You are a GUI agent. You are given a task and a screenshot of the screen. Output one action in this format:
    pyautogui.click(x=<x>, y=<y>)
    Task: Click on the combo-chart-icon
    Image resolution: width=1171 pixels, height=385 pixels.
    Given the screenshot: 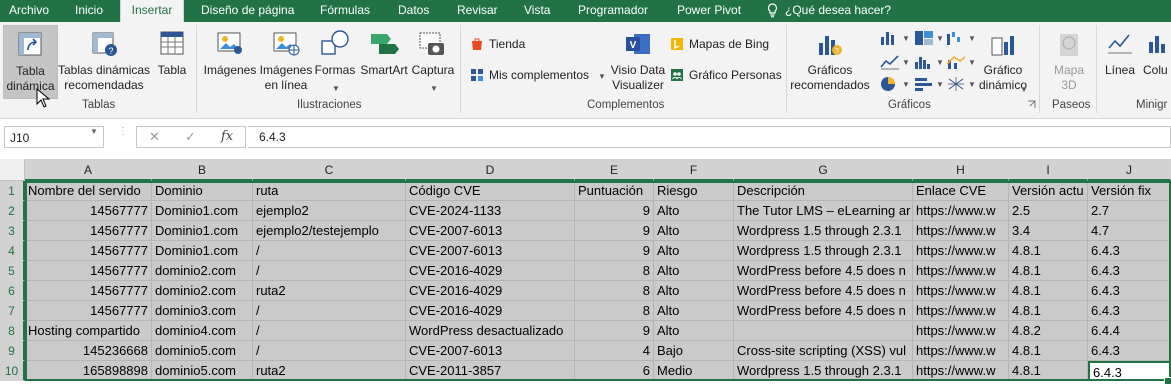 What is the action you would take?
    pyautogui.click(x=956, y=62)
    